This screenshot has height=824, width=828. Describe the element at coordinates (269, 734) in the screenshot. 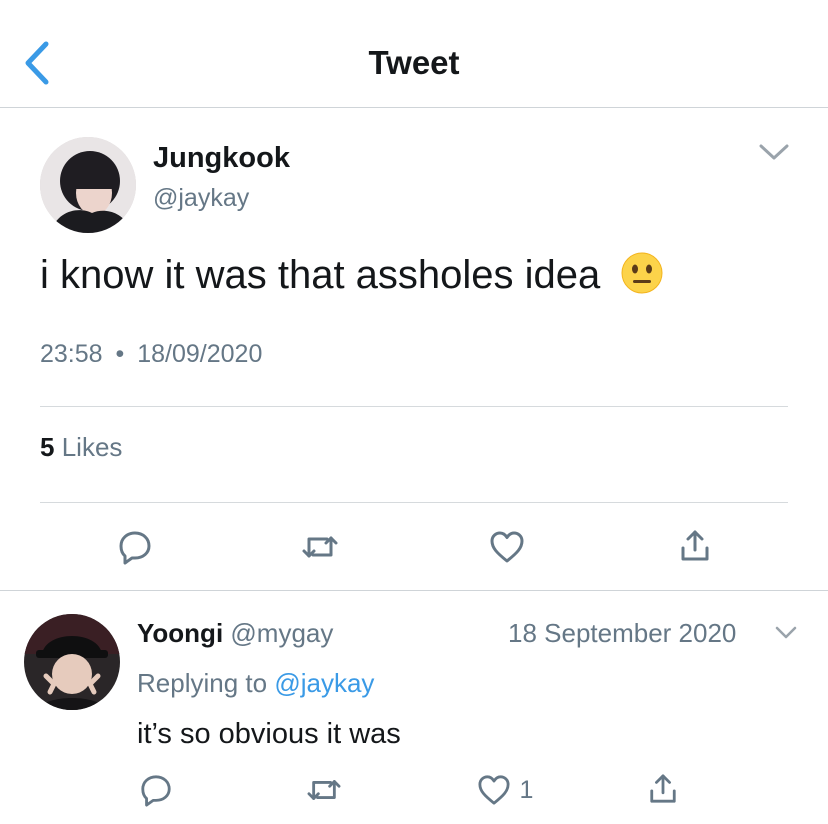

I see `reply-text: it’s so obvious it was` at that location.